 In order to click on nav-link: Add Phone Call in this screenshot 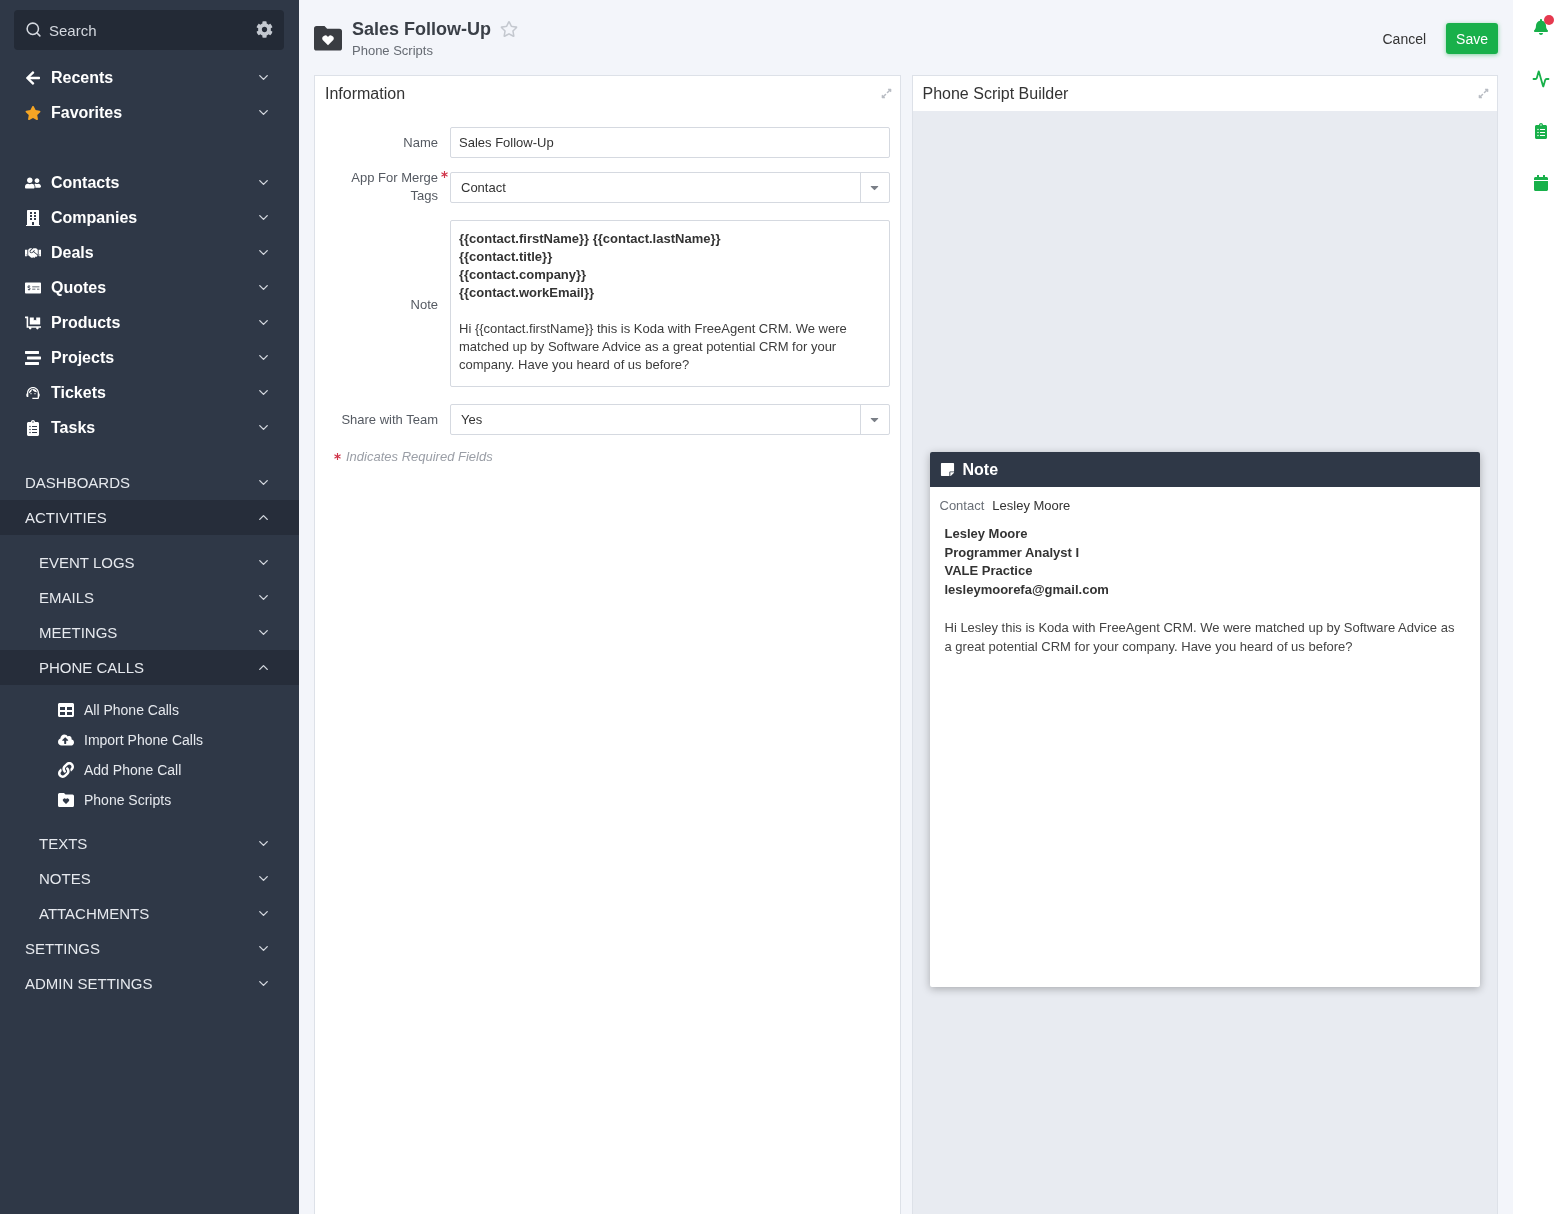, I will do `click(149, 770)`.